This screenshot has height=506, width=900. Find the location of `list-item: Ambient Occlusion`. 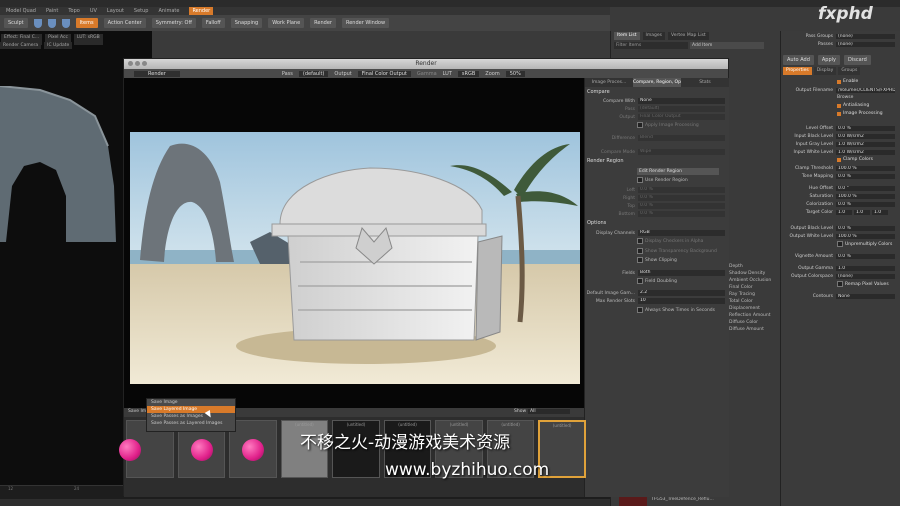

list-item: Ambient Occlusion is located at coordinates (755, 280).